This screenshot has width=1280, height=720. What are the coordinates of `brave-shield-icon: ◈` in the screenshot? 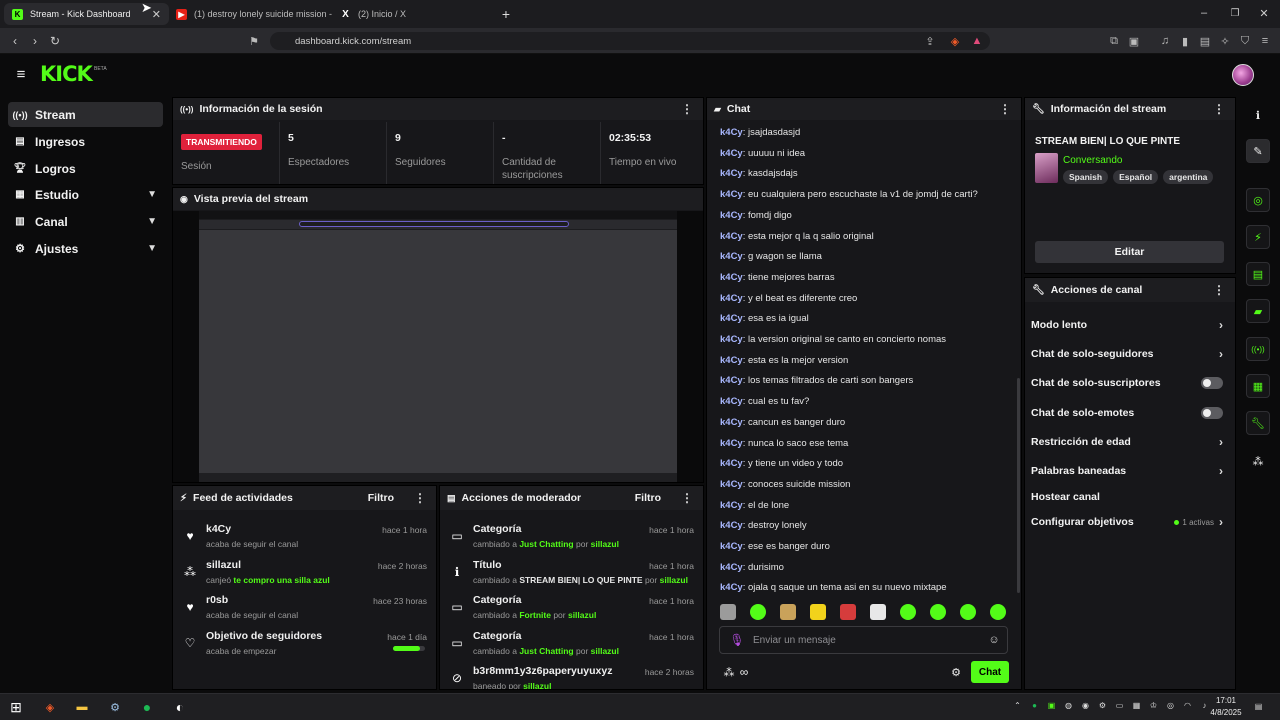 It's located at (955, 41).